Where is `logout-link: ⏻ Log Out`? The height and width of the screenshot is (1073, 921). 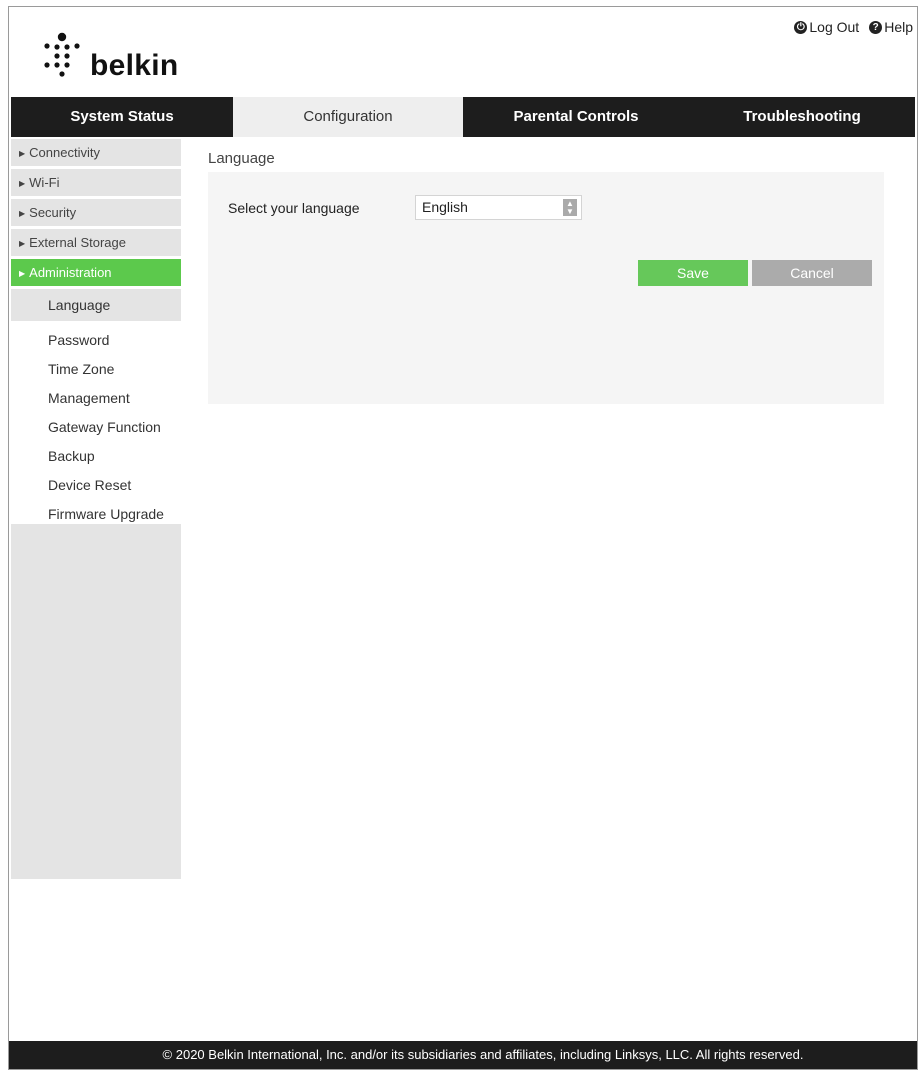 logout-link: ⏻ Log Out is located at coordinates (826, 27).